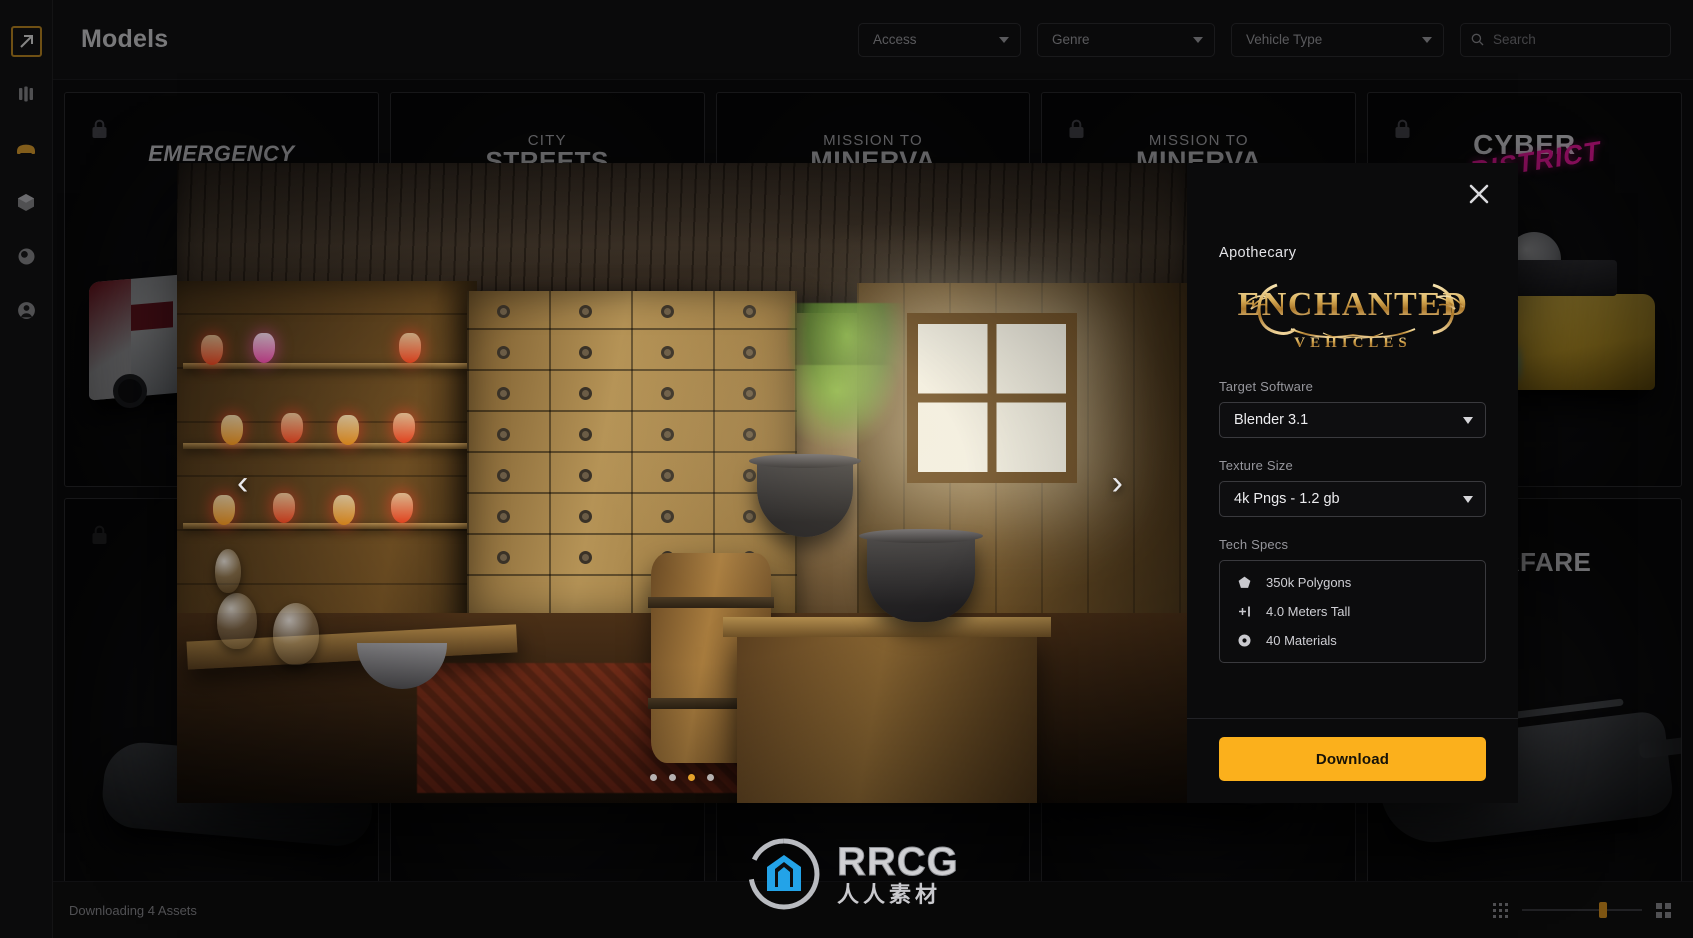 This screenshot has width=1693, height=938. Describe the element at coordinates (1256, 465) in the screenshot. I see `texture-size-label: Texture Size` at that location.